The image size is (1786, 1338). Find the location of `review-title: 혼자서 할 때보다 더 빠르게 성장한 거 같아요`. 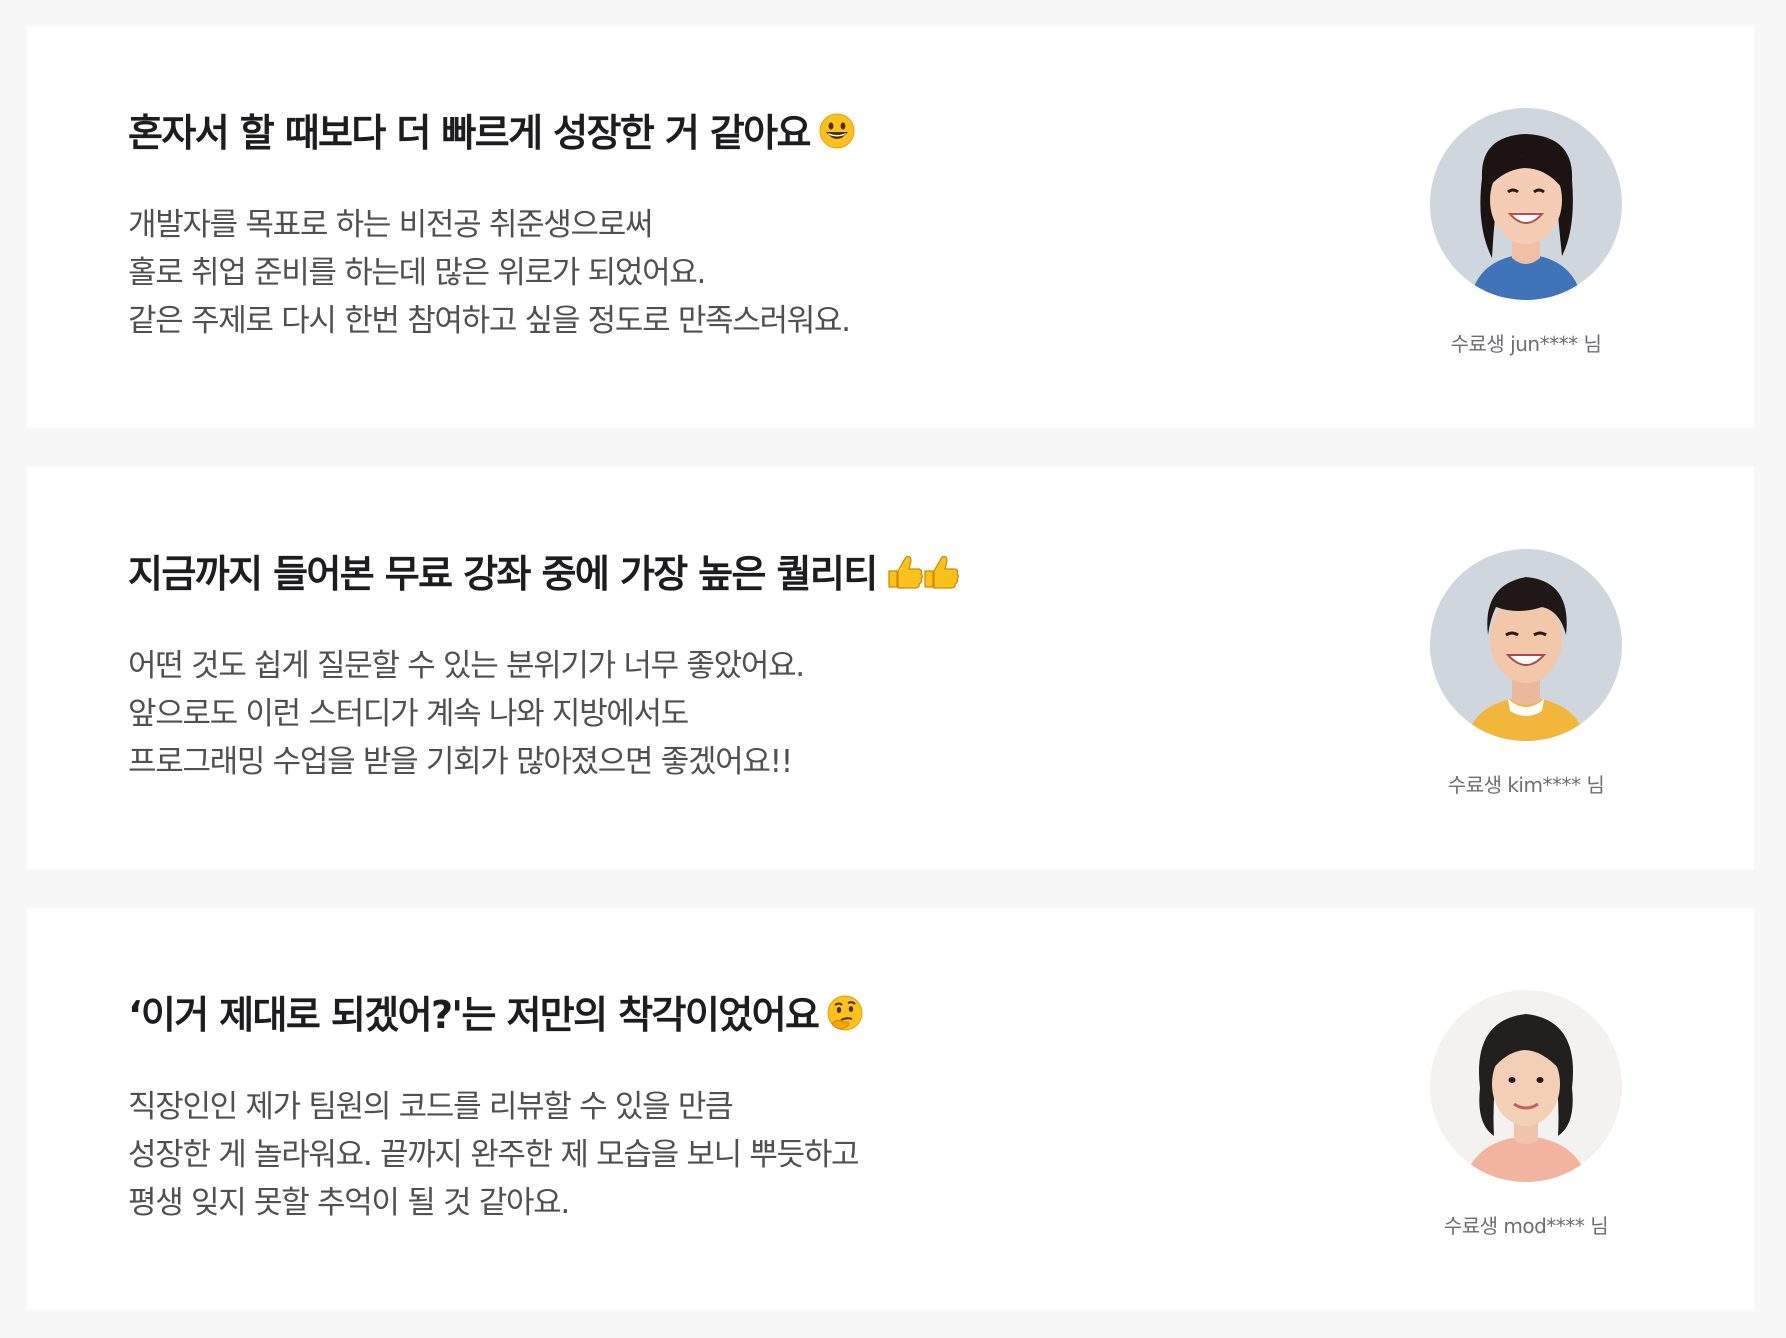

review-title: 혼자서 할 때보다 더 빠르게 성장한 거 같아요 is located at coordinates (492, 135).